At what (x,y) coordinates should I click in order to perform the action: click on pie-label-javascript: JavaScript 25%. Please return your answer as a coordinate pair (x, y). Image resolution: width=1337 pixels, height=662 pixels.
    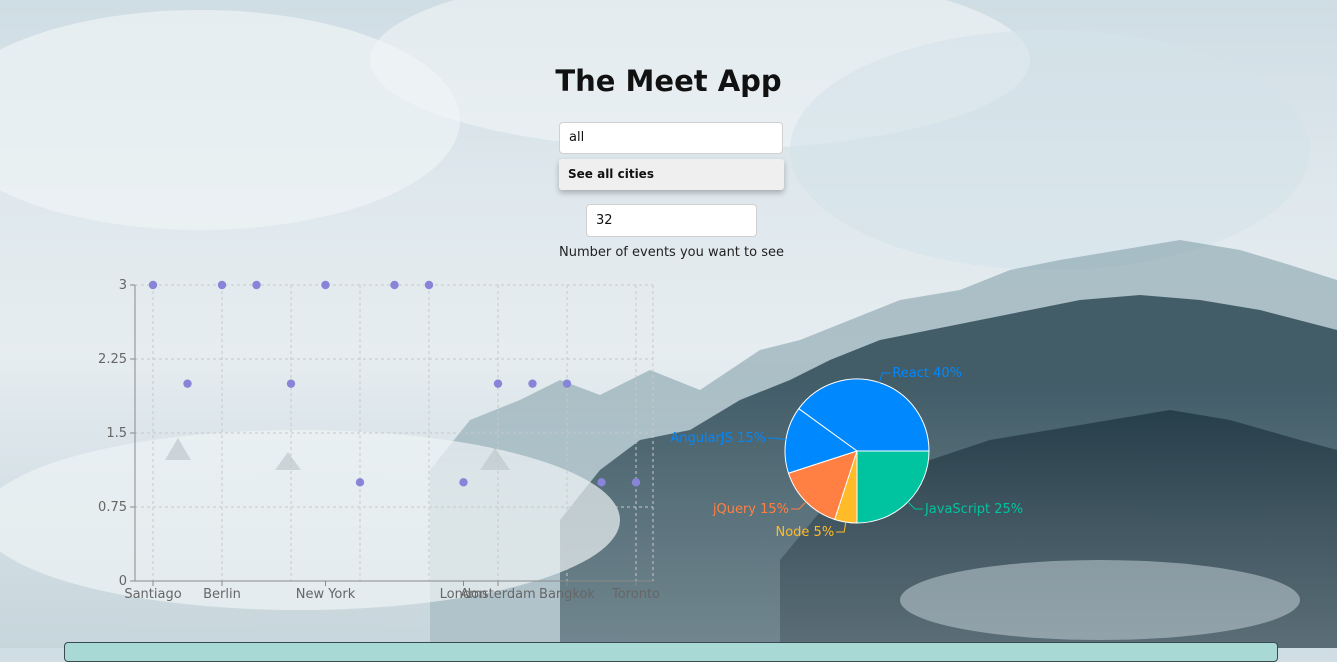
    Looking at the image, I should click on (973, 509).